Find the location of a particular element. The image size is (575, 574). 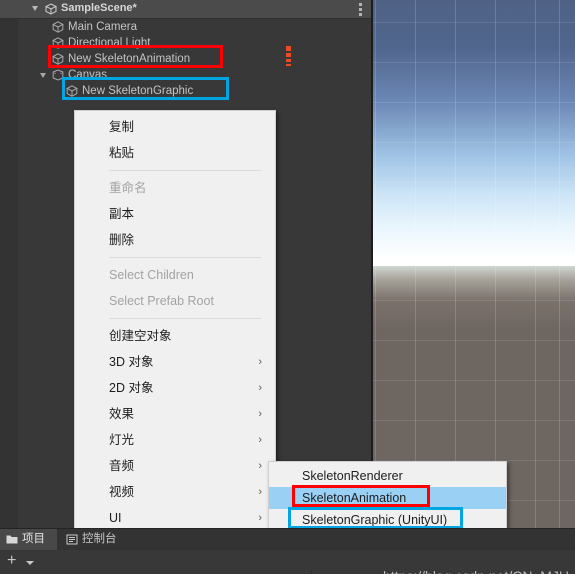

menu-item-label: UI is located at coordinates (115, 518).